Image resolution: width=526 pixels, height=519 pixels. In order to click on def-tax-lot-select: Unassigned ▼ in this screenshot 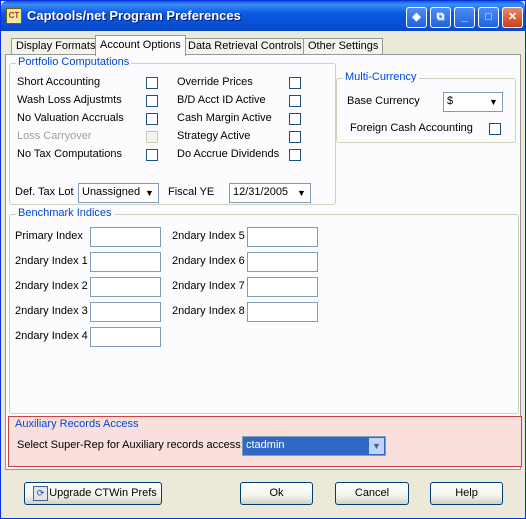, I will do `click(118, 193)`.